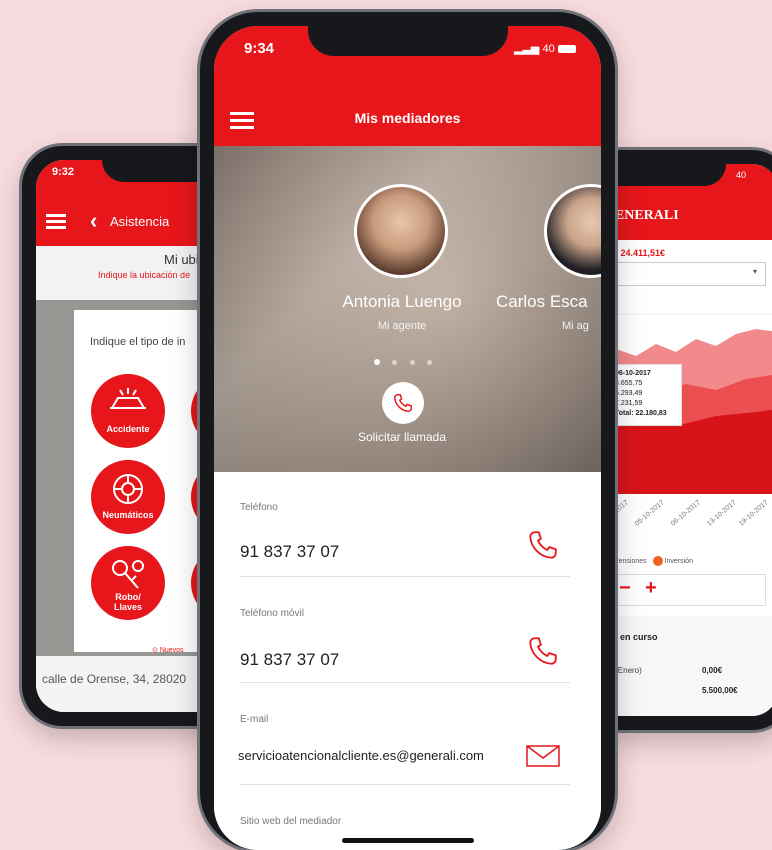 Image resolution: width=772 pixels, height=850 pixels. What do you see at coordinates (93, 221) in the screenshot?
I see `back-chevron-icon: ‹` at bounding box center [93, 221].